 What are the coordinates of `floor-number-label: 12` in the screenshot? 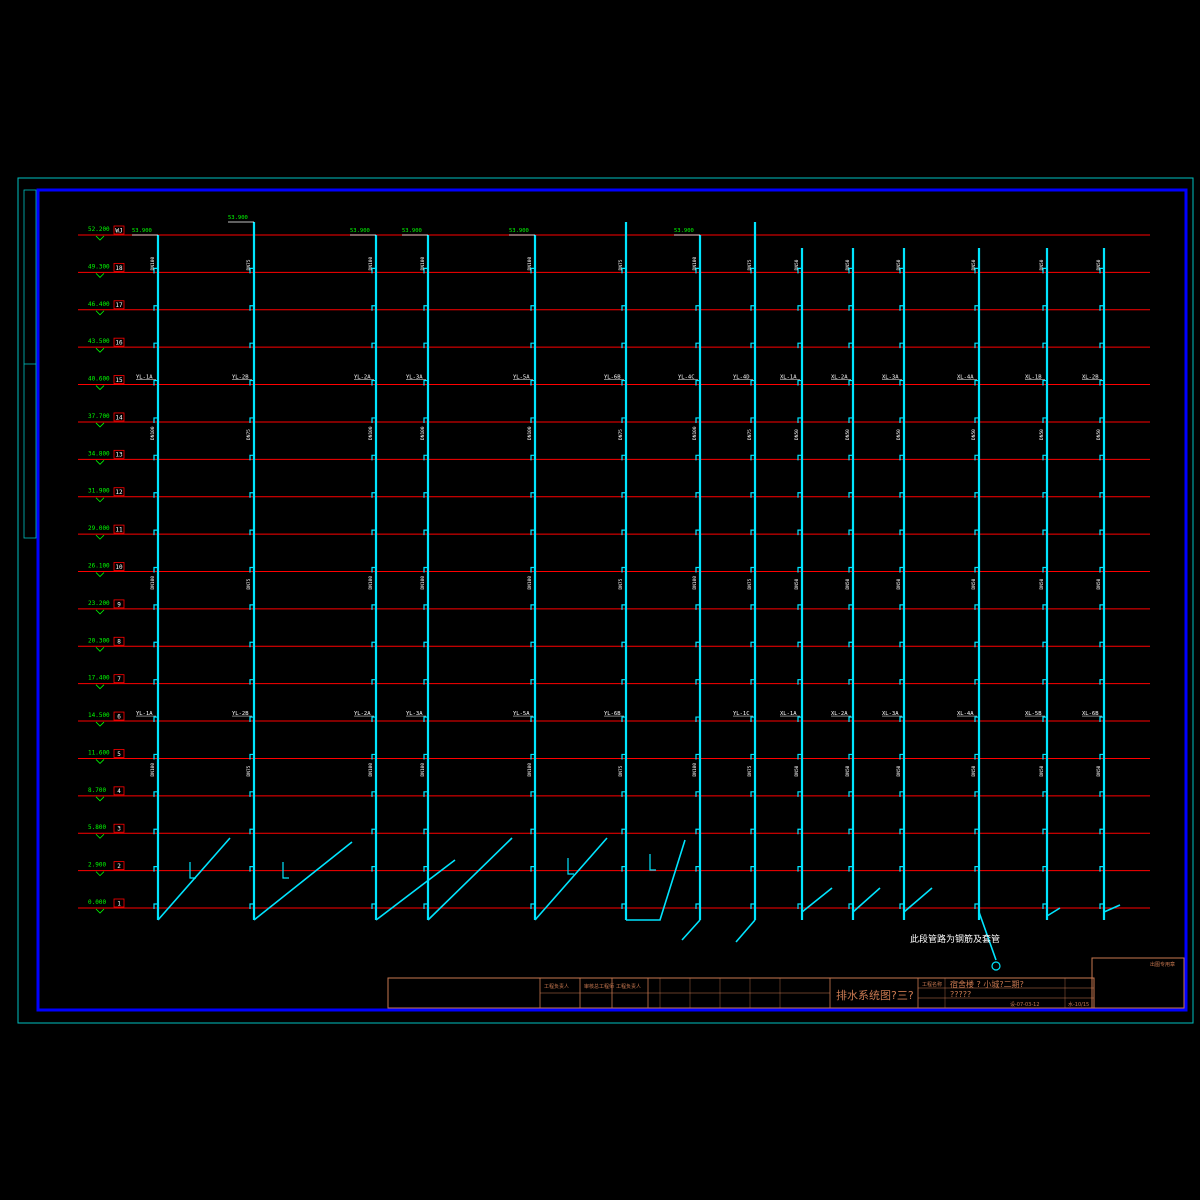 It's located at (119, 492).